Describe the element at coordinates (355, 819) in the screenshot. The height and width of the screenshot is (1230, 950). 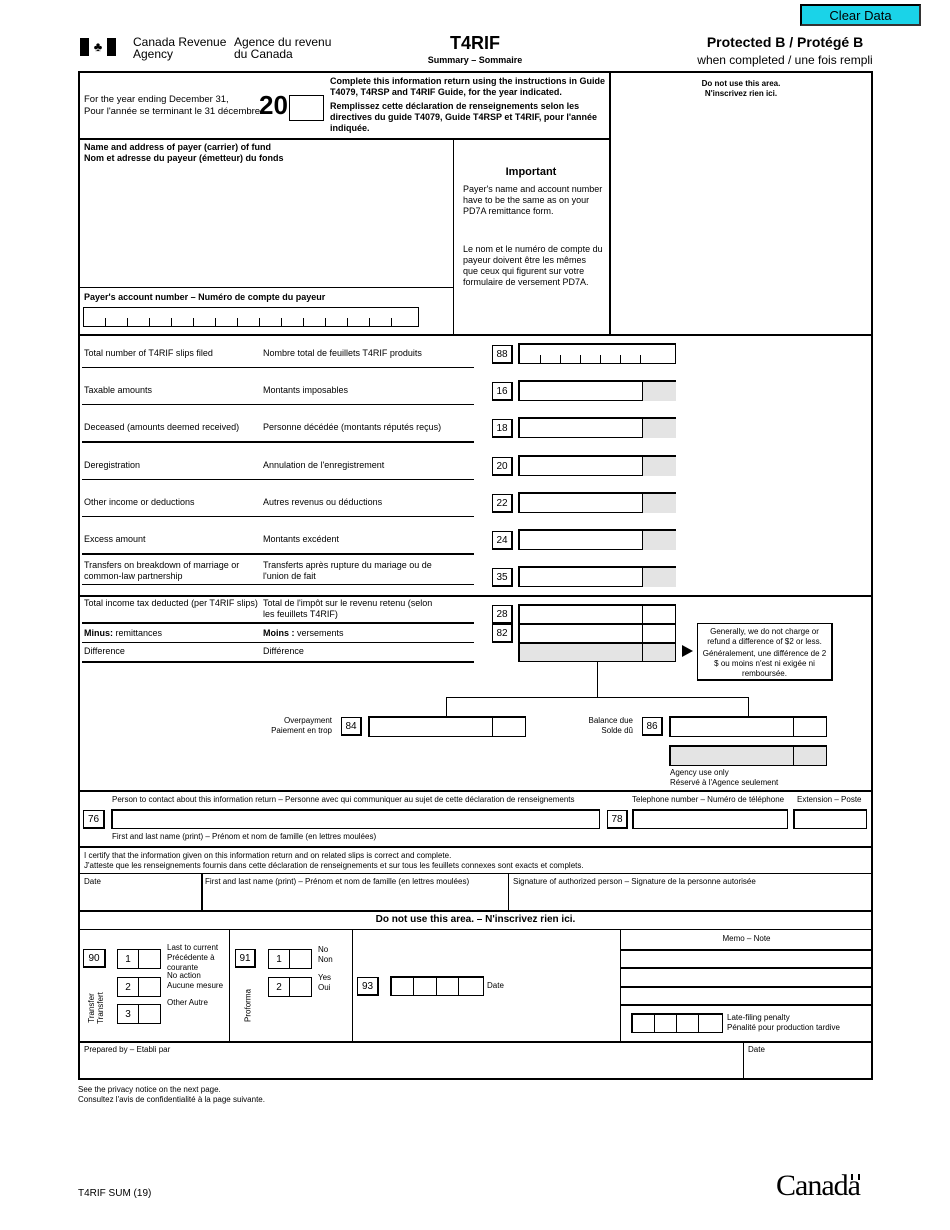
I see `contact-name-input` at that location.